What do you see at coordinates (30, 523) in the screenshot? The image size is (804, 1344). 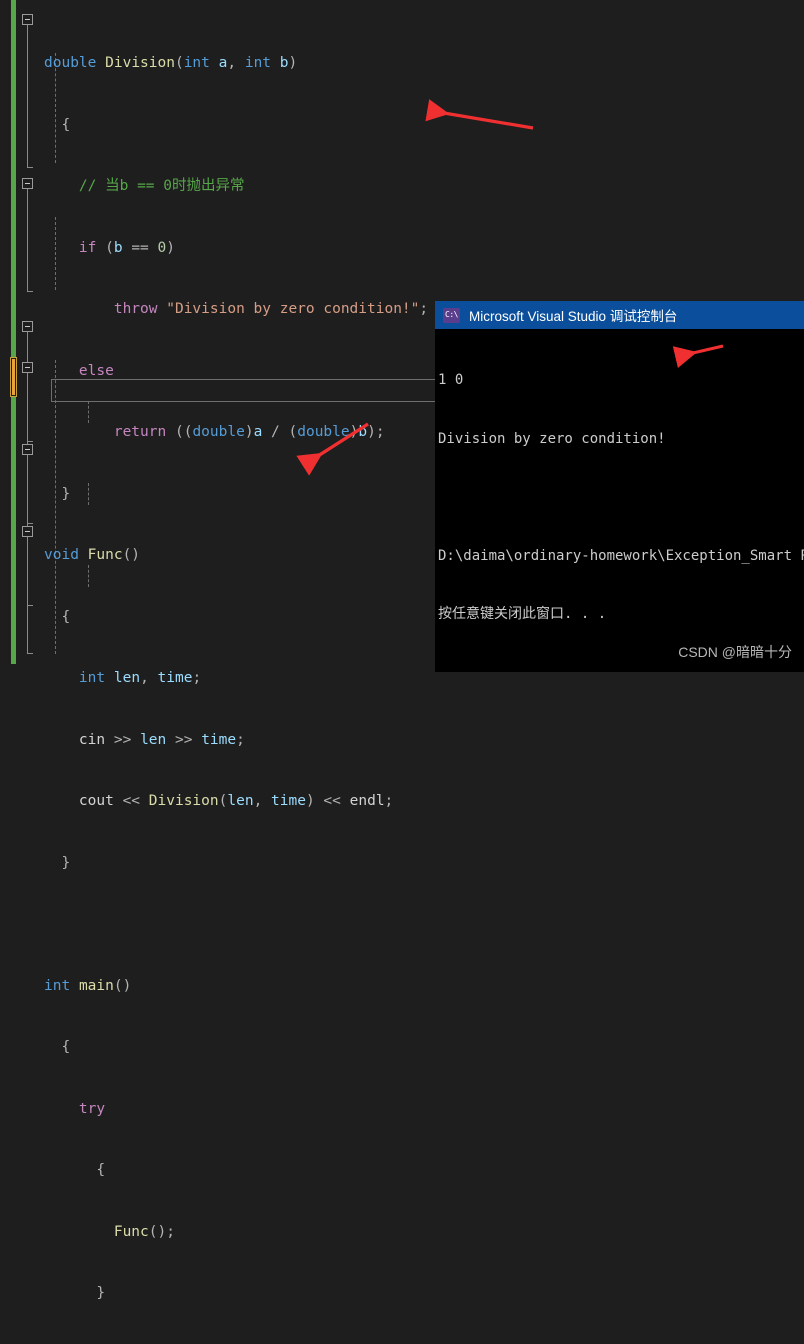 I see `fold-bracket-foot-catch-char` at bounding box center [30, 523].